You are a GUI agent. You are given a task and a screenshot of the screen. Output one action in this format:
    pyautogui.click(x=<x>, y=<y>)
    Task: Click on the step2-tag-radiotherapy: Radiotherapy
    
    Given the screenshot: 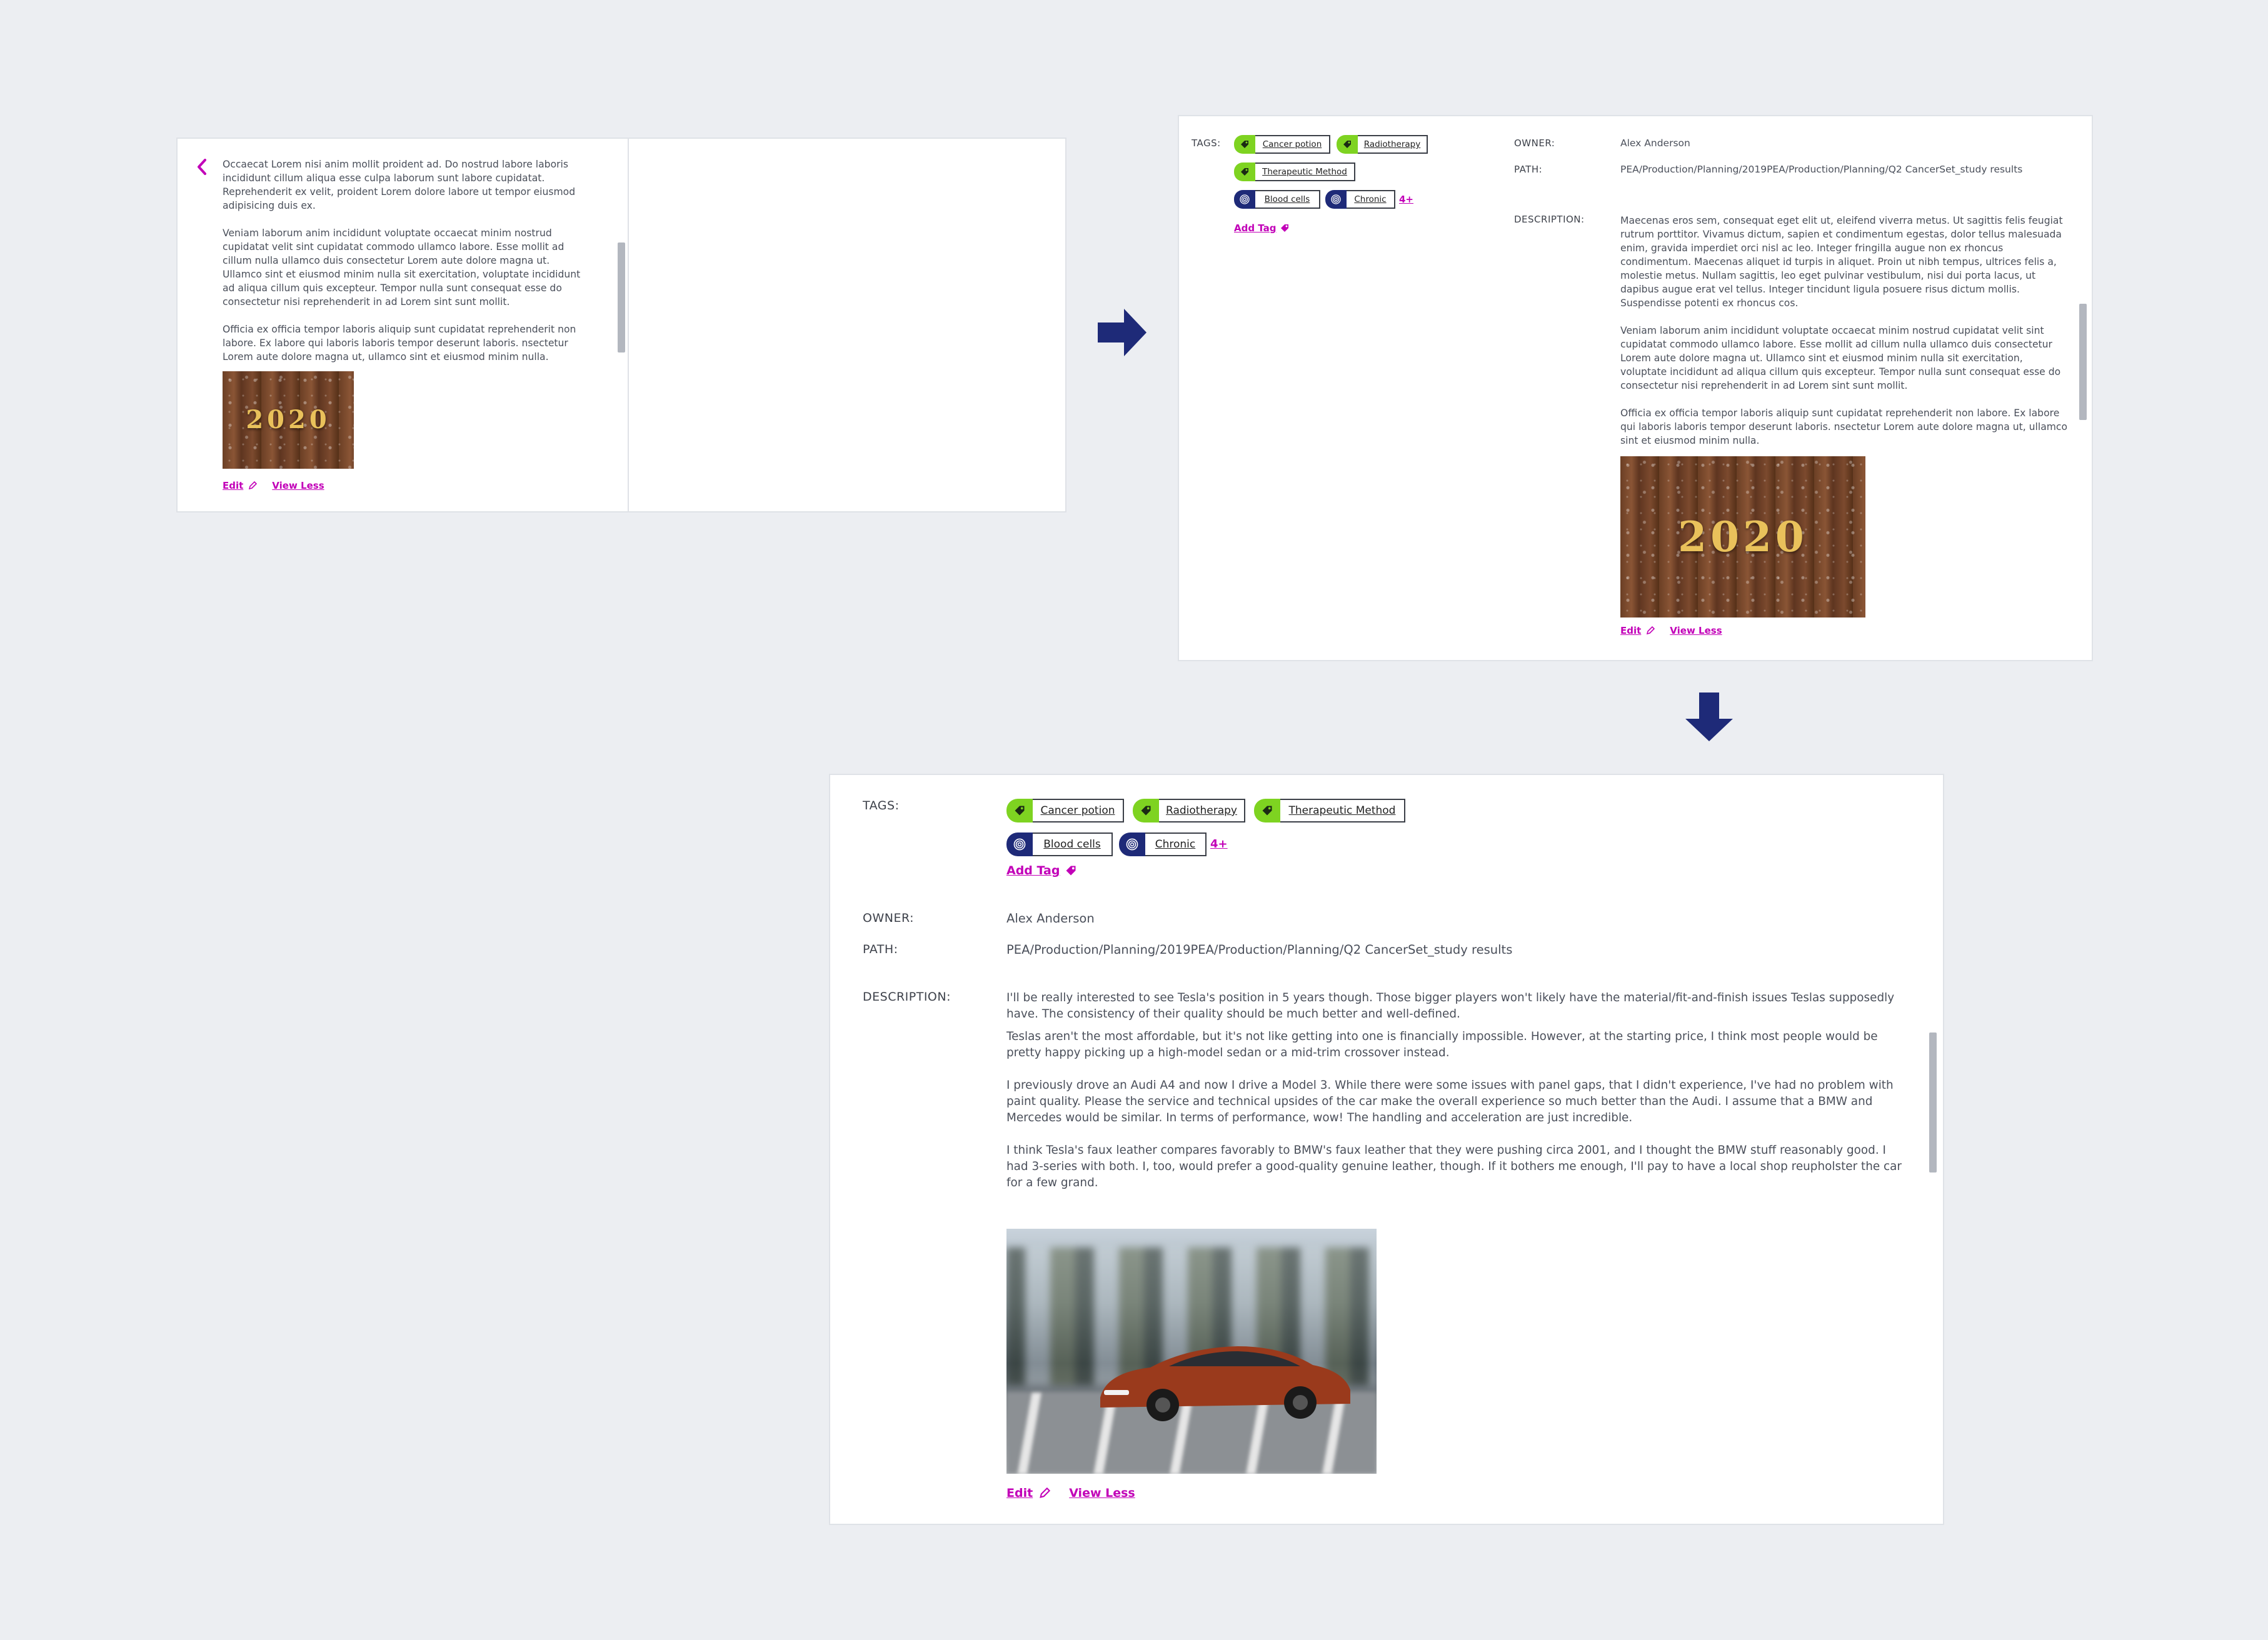 What is the action you would take?
    pyautogui.click(x=1382, y=144)
    